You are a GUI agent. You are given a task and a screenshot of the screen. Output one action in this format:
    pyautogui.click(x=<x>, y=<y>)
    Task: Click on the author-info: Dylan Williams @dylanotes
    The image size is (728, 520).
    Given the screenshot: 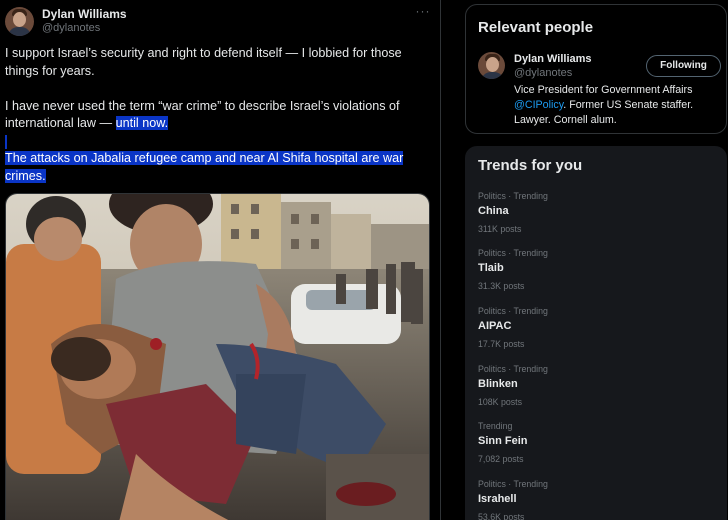 What is the action you would take?
    pyautogui.click(x=84, y=21)
    